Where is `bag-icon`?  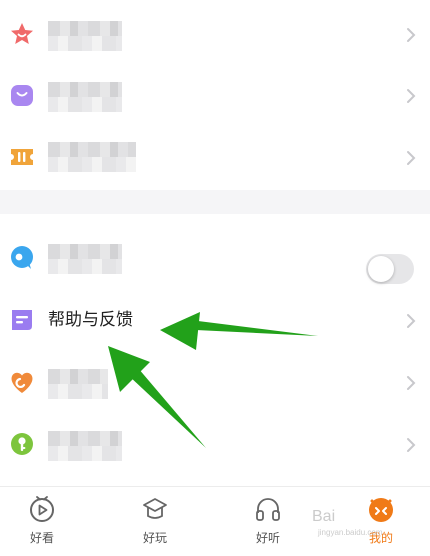 bag-icon is located at coordinates (22, 95).